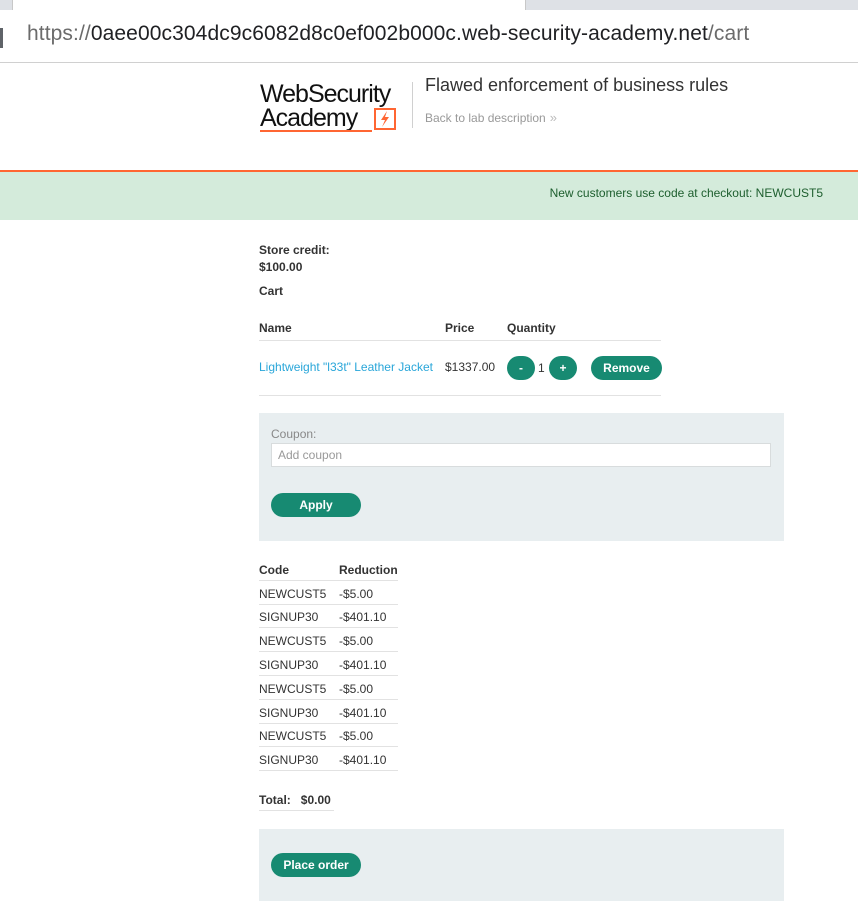  Describe the element at coordinates (521, 368) in the screenshot. I see `decrease-quantity-button: -` at that location.